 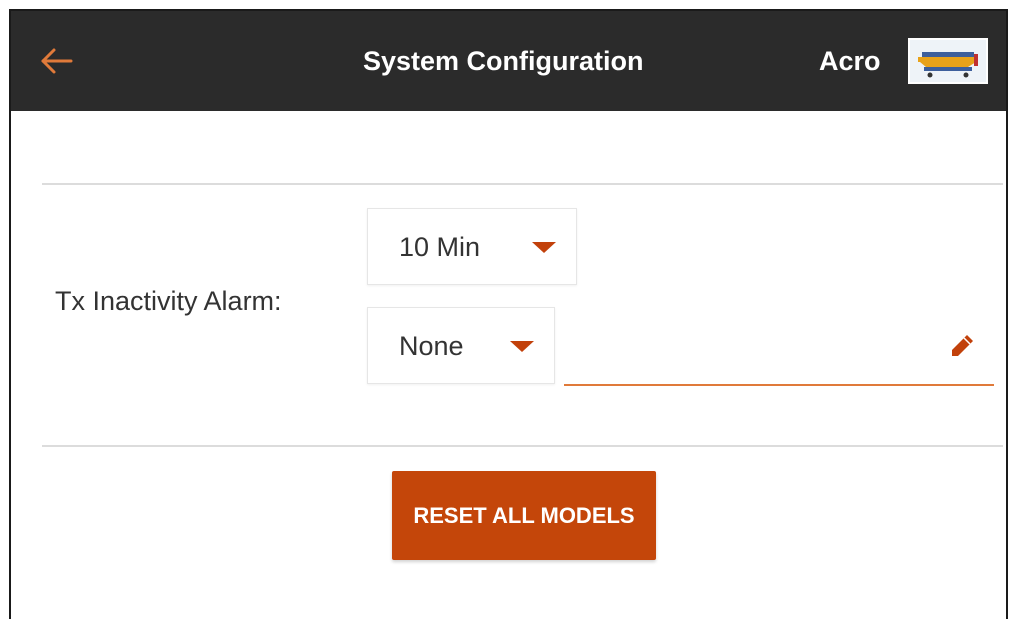 I want to click on edit-button, so click(x=962, y=346).